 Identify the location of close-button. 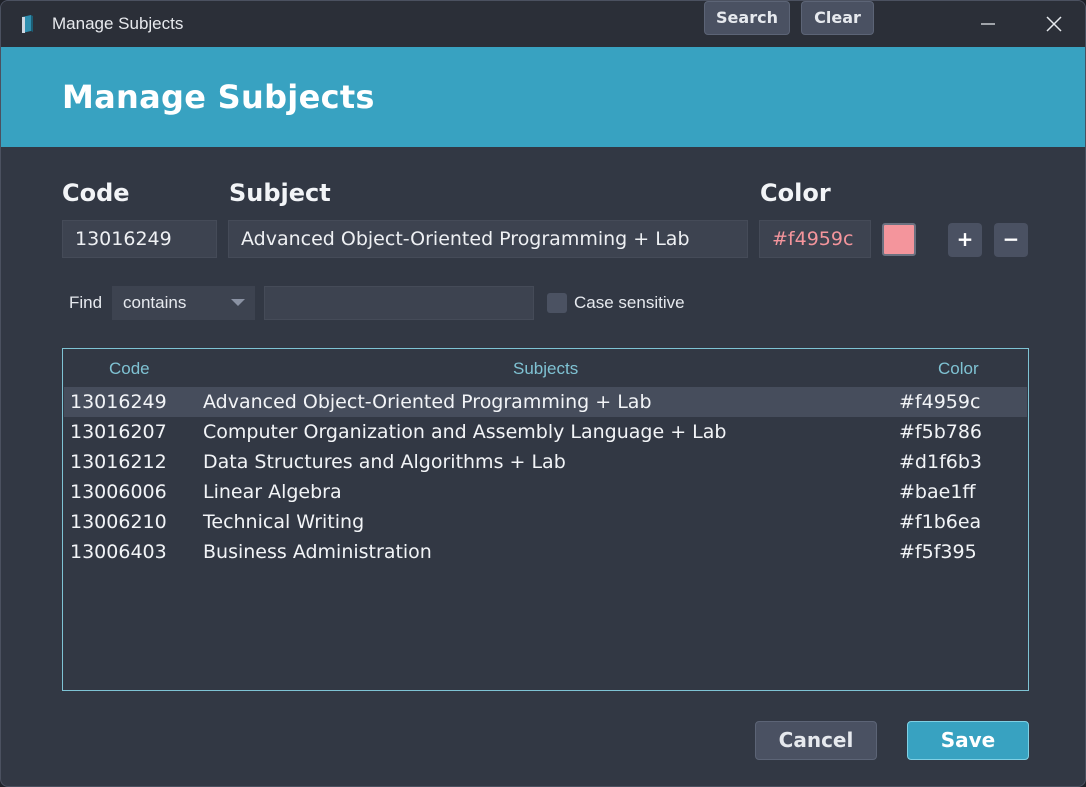
(1054, 24).